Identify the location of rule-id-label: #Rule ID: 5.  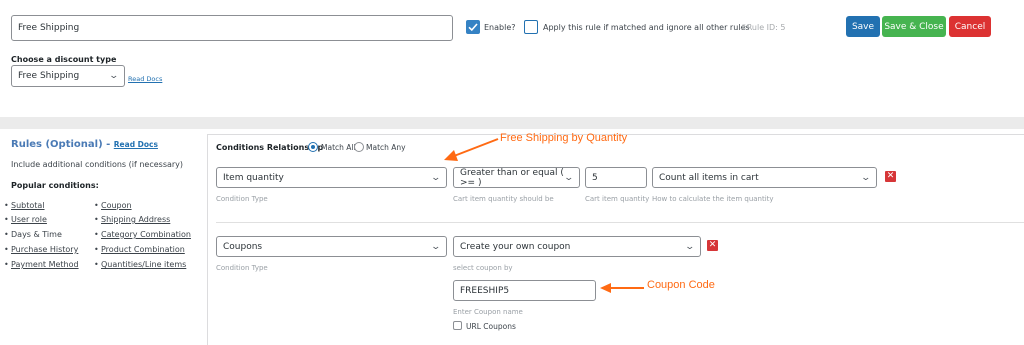
(763, 27).